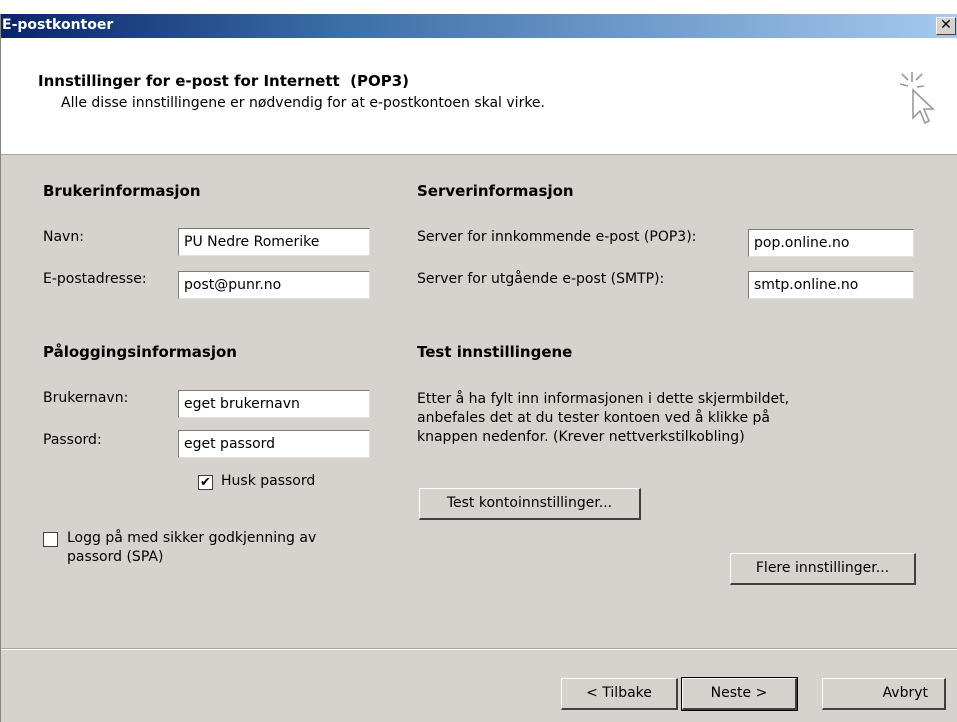  I want to click on test-settings-heading: Test innstillingene, so click(495, 352).